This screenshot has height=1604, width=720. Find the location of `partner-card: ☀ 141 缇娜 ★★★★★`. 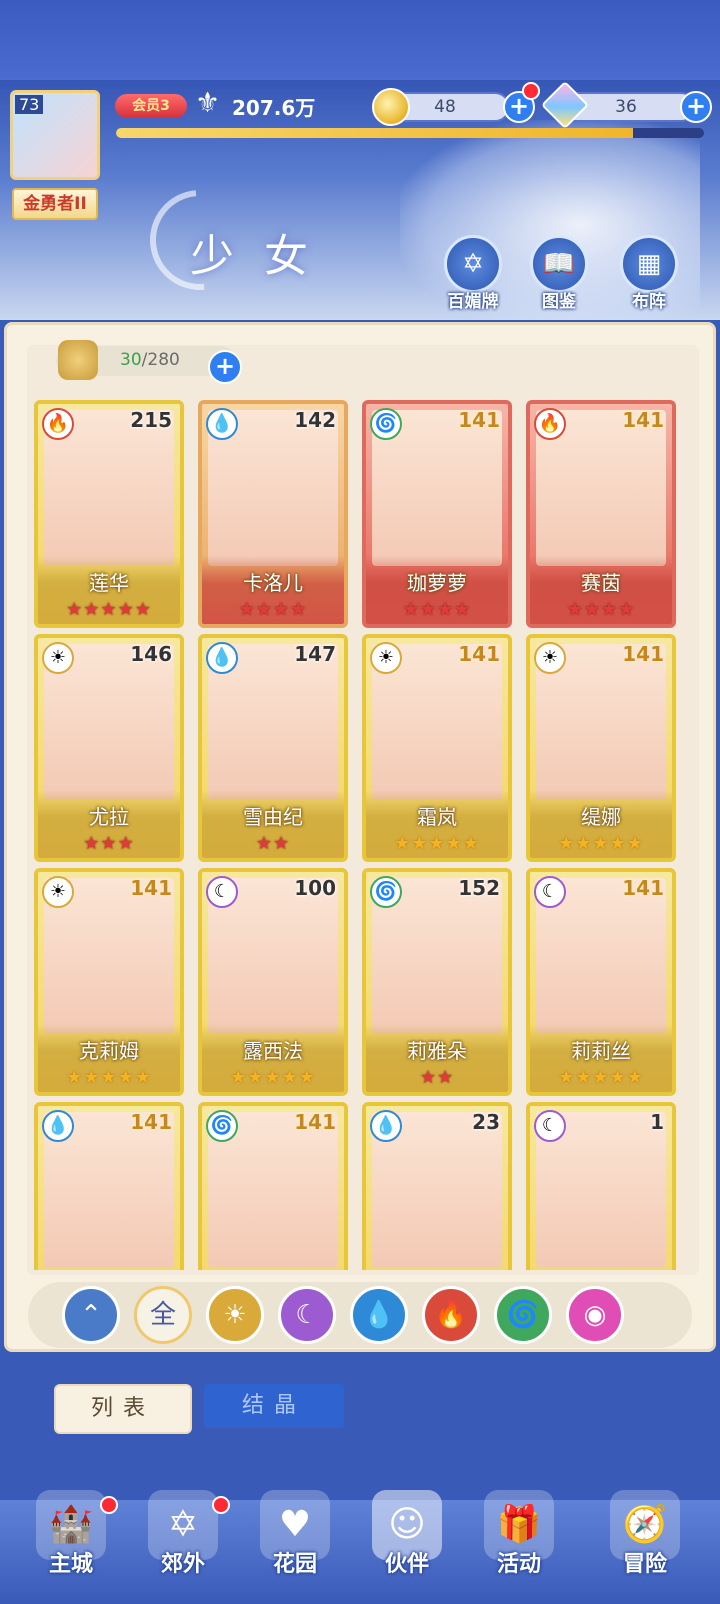

partner-card: ☀ 141 缇娜 ★★★★★ is located at coordinates (601, 748).